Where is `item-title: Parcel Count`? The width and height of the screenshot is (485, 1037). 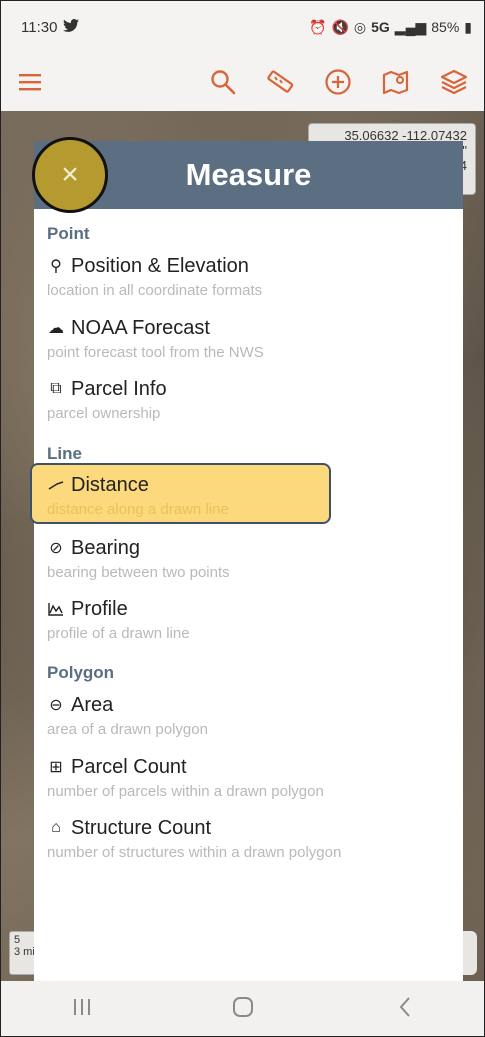 item-title: Parcel Count is located at coordinates (129, 766).